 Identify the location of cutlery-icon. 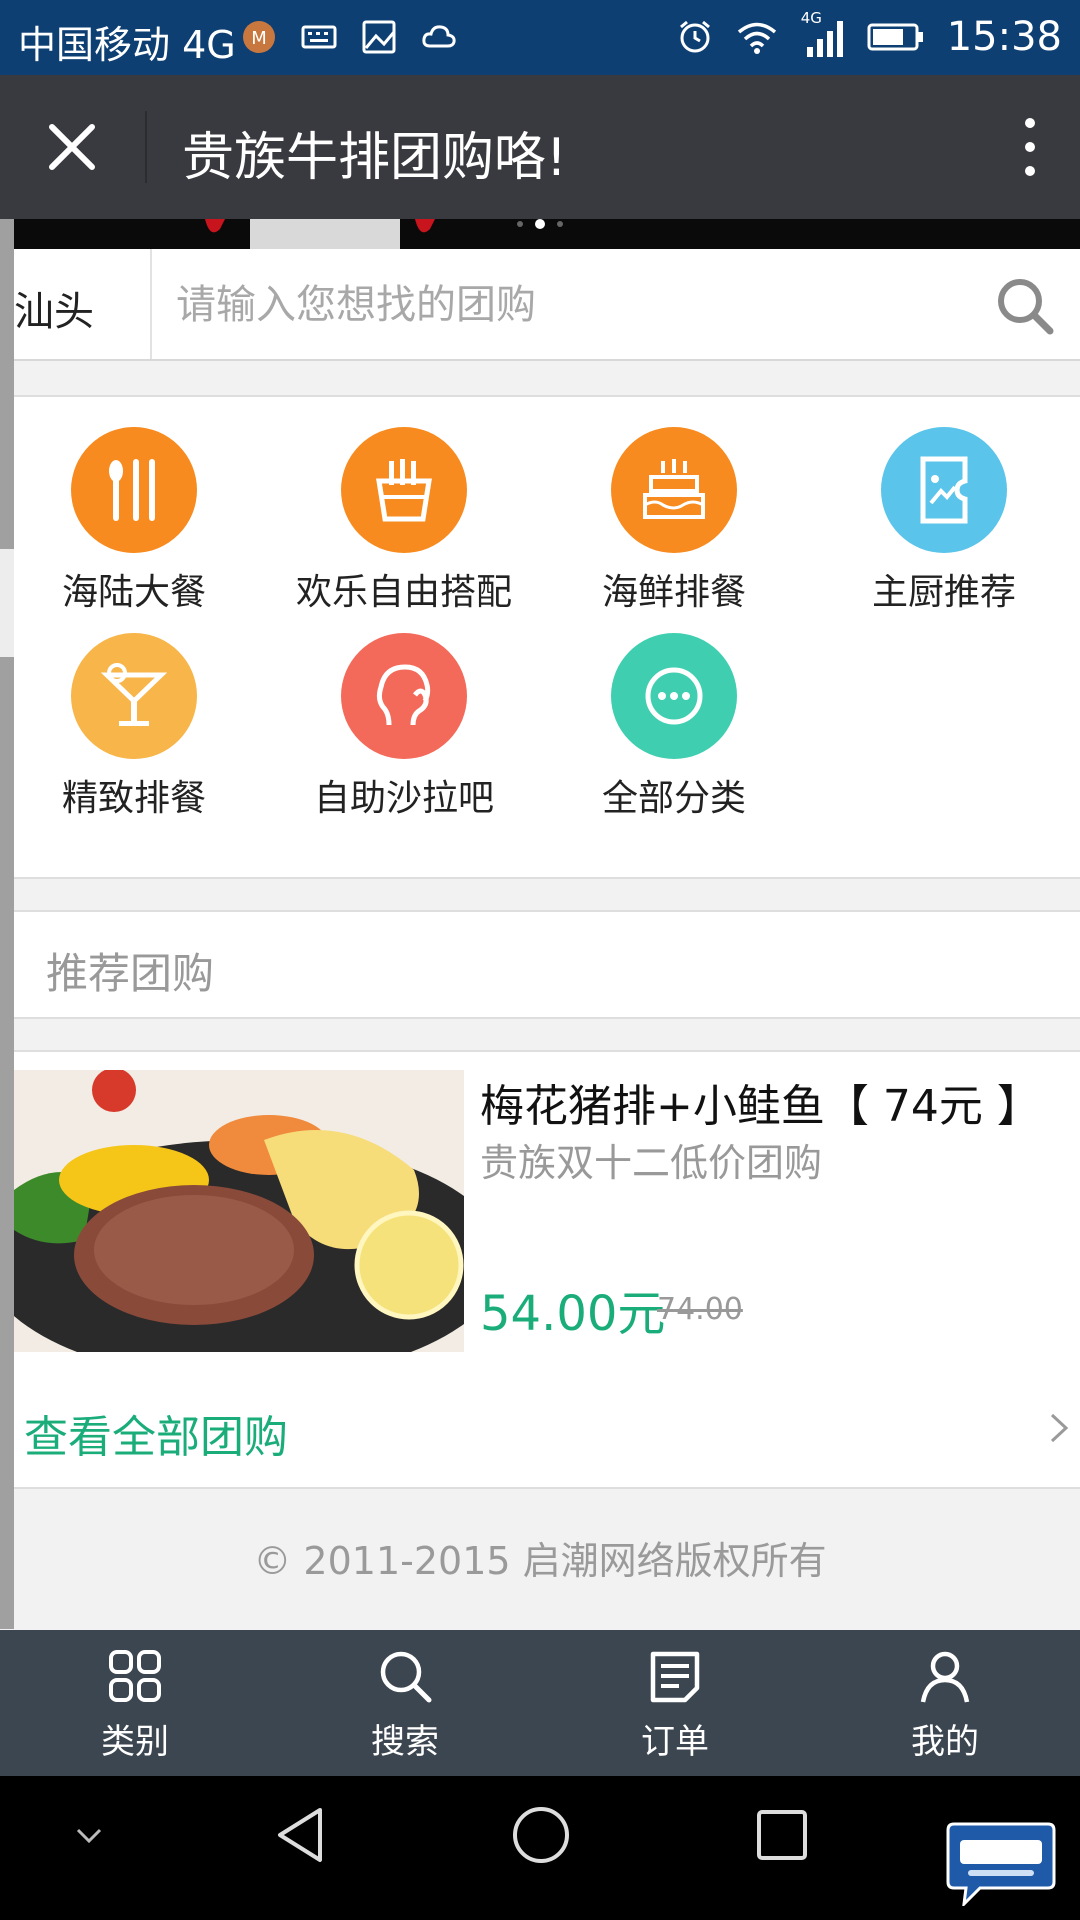
(132, 490).